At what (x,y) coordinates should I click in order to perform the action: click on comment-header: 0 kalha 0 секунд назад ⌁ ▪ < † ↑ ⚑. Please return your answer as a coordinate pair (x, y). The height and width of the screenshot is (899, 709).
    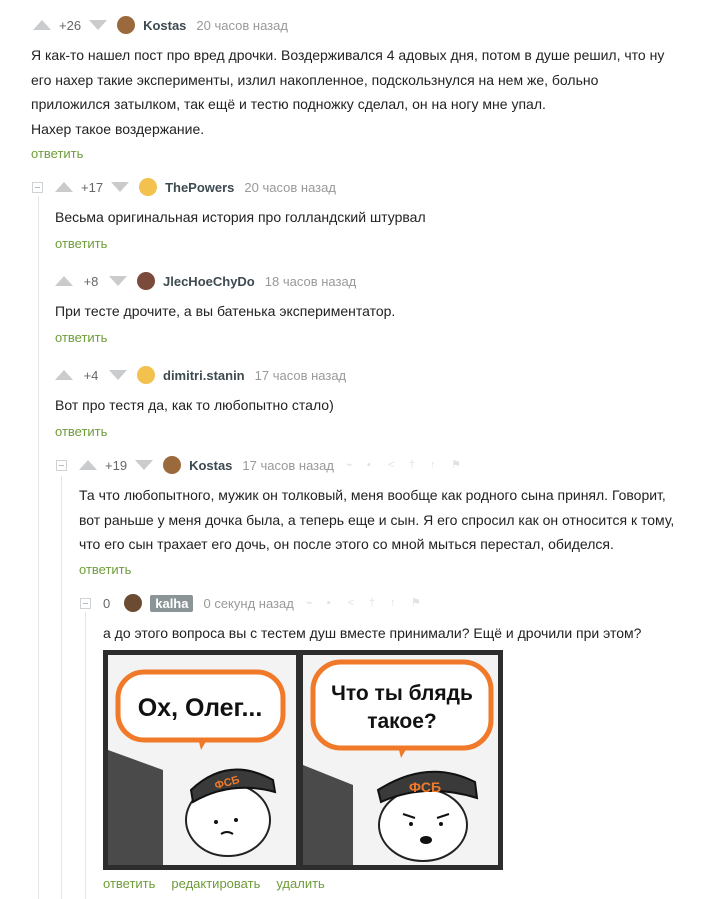
    Looking at the image, I should click on (262, 603).